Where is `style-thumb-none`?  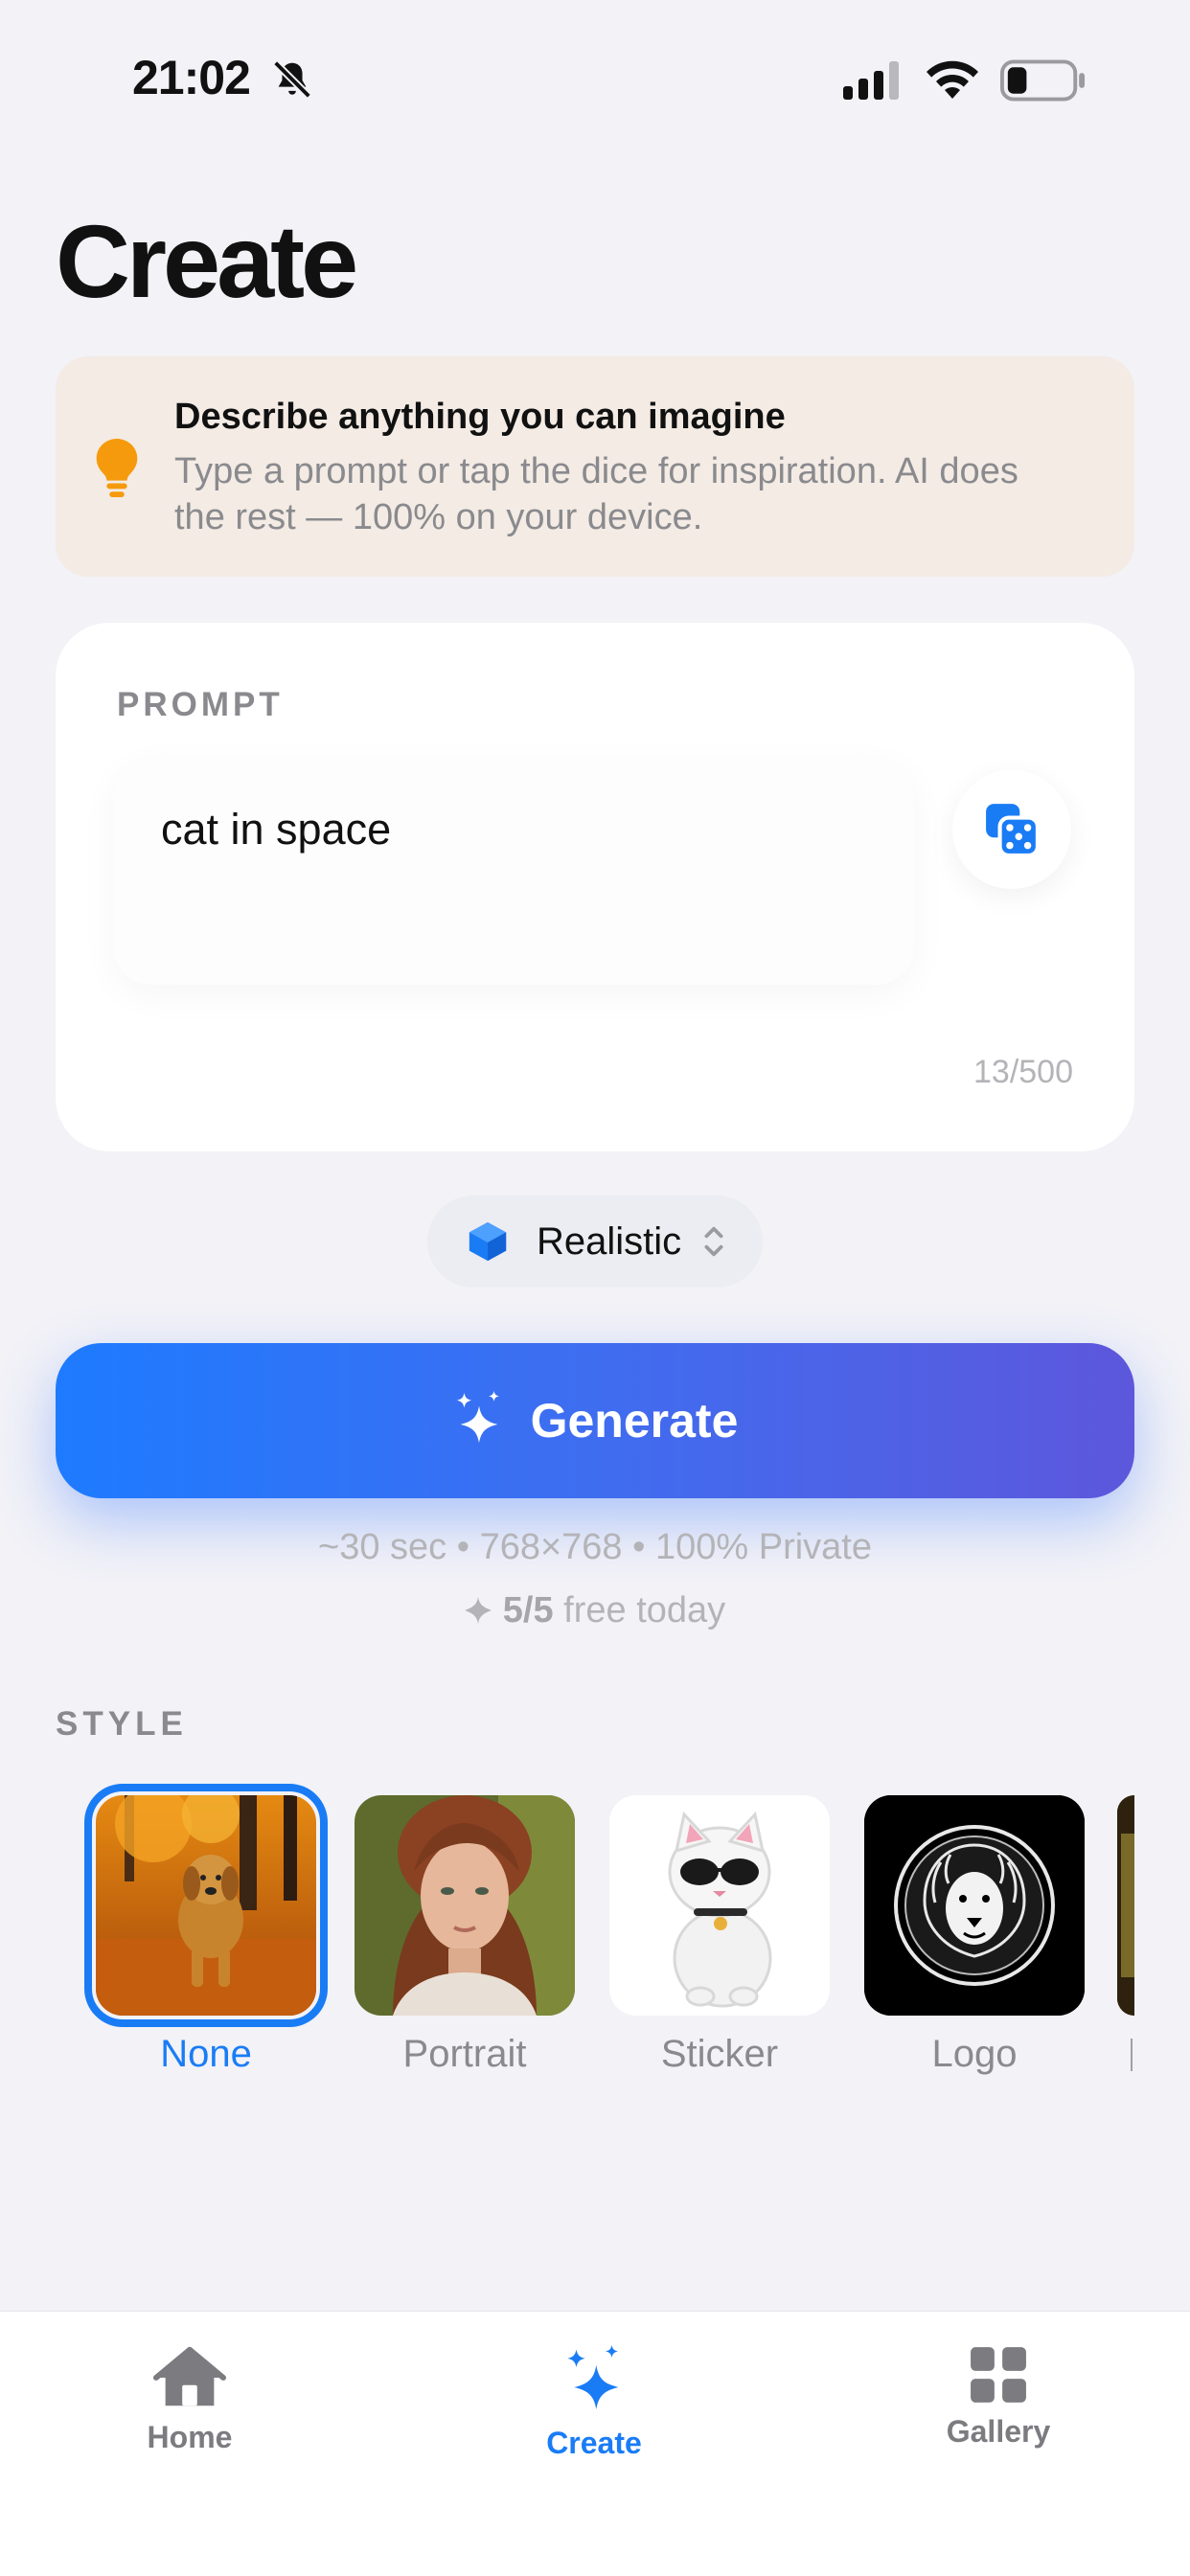
style-thumb-none is located at coordinates (206, 1905).